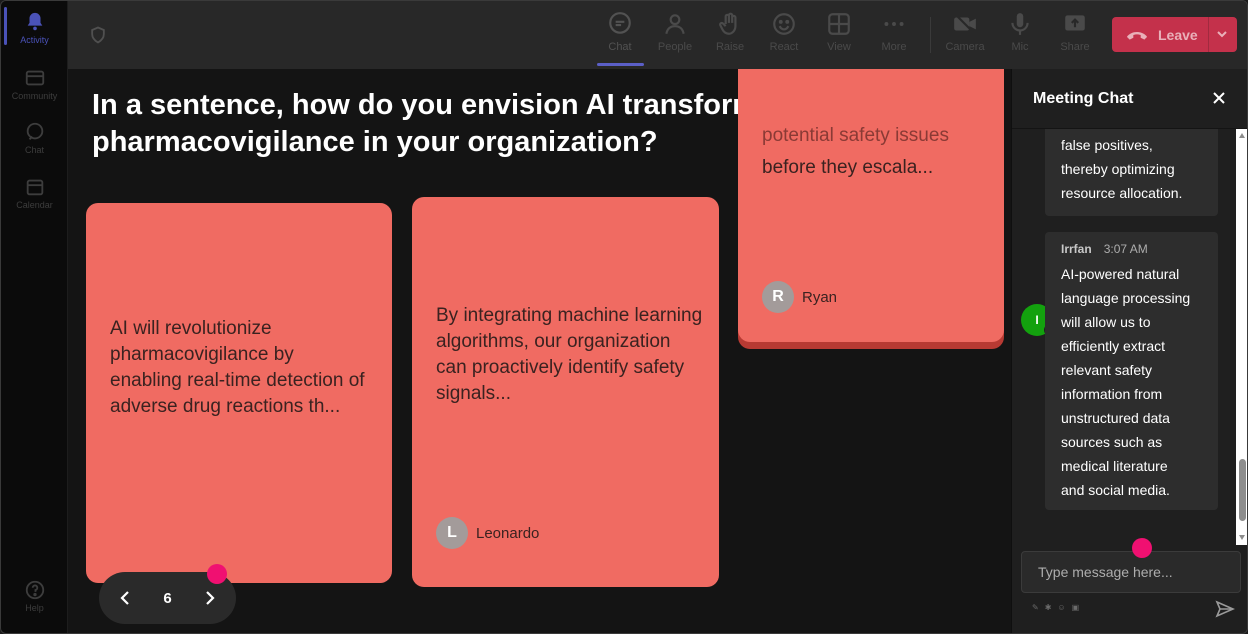 This screenshot has height=634, width=1248. I want to click on chevron-down-icon, so click(1222, 34).